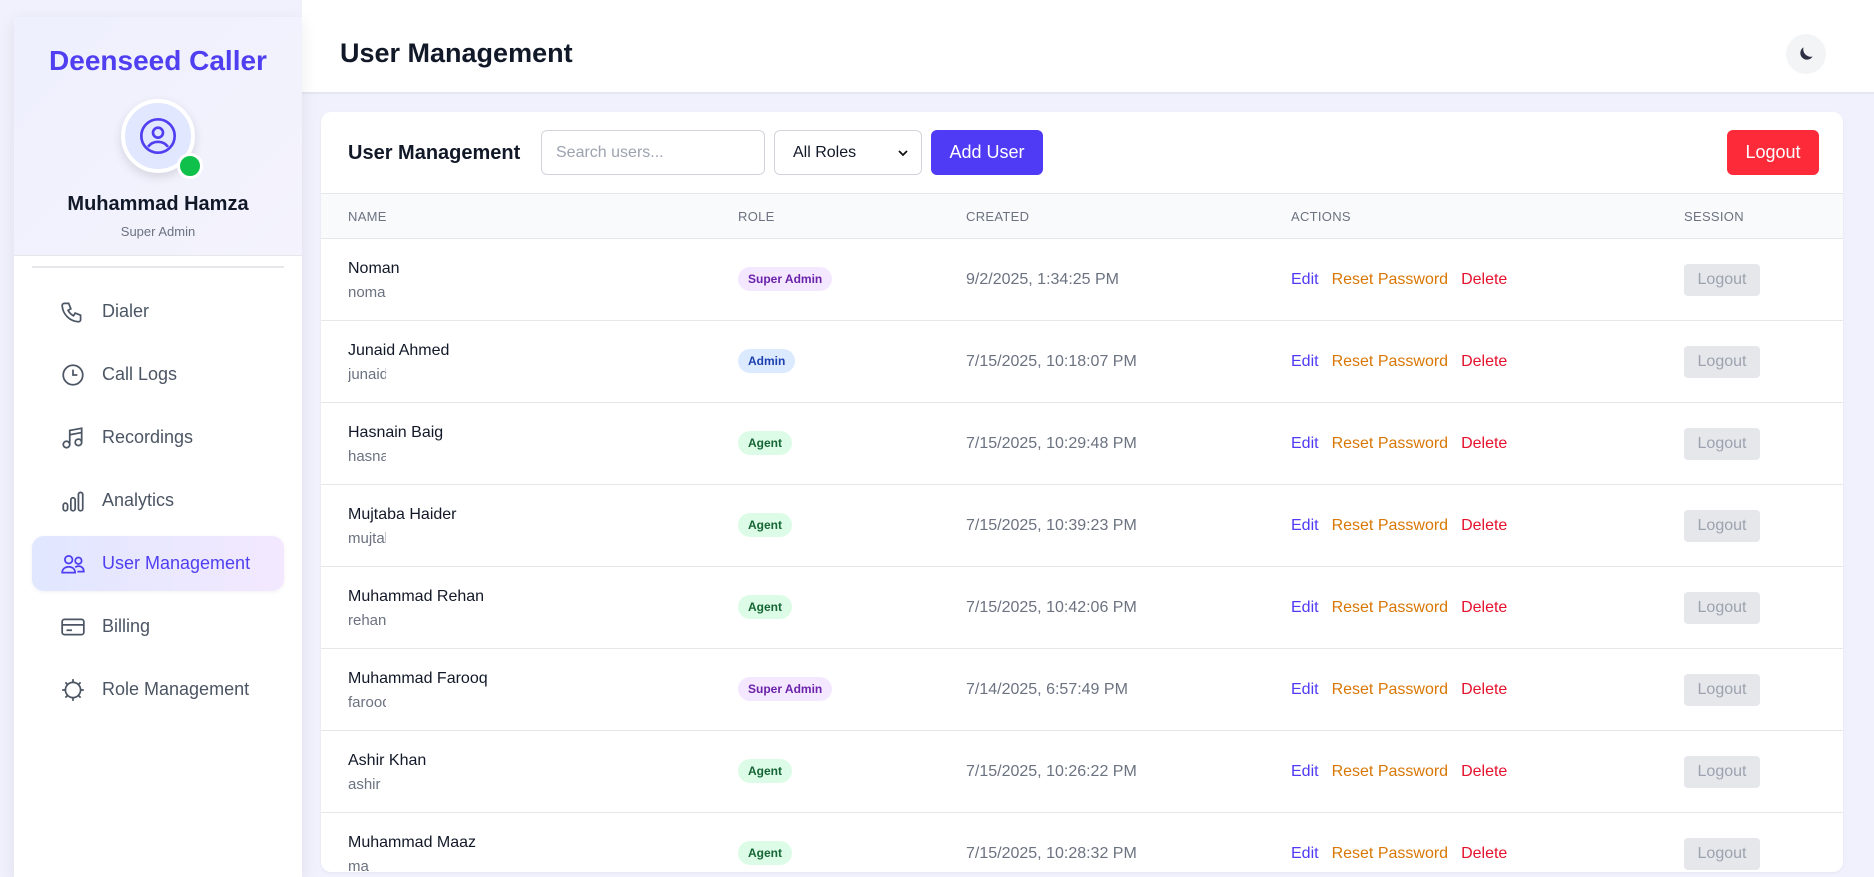  I want to click on search-input, so click(653, 152).